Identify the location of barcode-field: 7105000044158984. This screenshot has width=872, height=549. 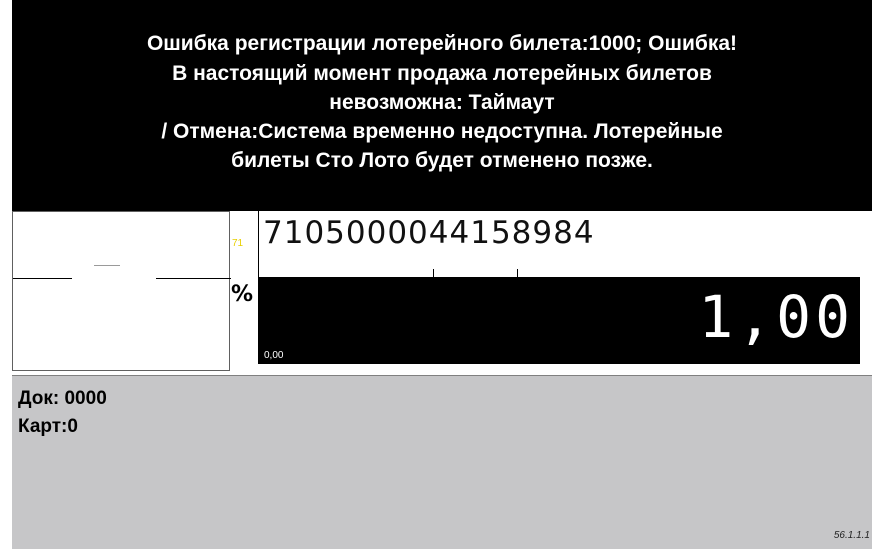
(559, 244).